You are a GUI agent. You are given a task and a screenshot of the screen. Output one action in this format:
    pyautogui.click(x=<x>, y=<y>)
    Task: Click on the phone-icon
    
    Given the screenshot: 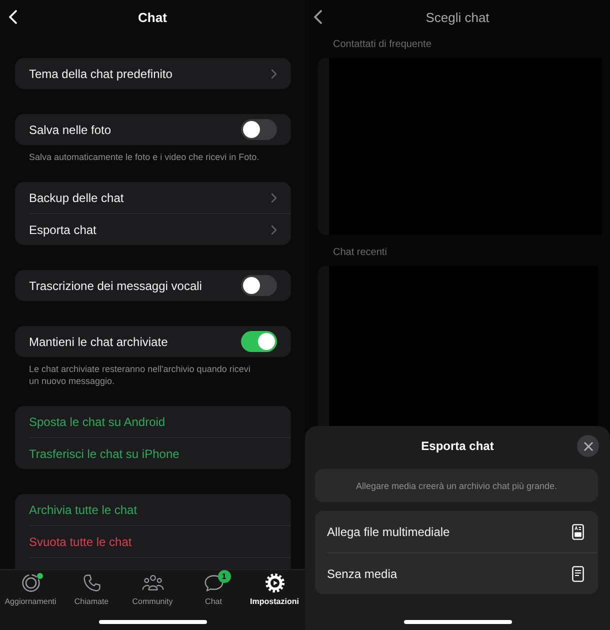 What is the action you would take?
    pyautogui.click(x=91, y=583)
    